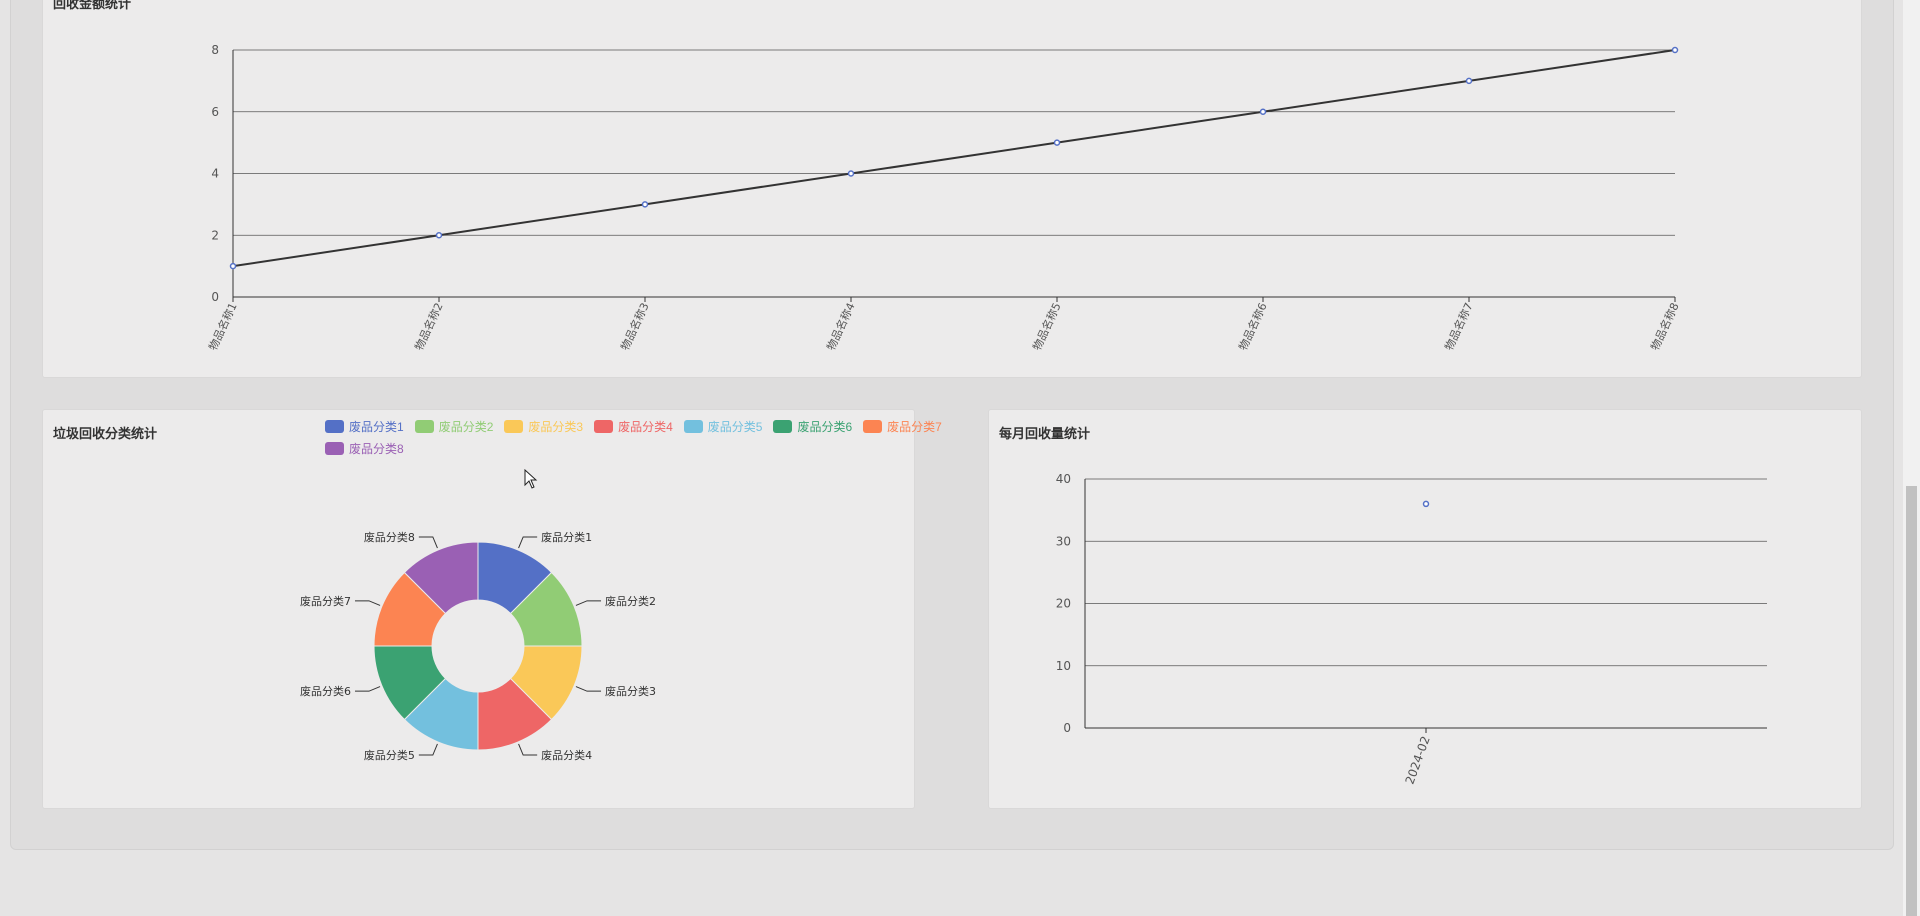  Describe the element at coordinates (215, 235) in the screenshot. I see `y-tick-label: 2` at that location.